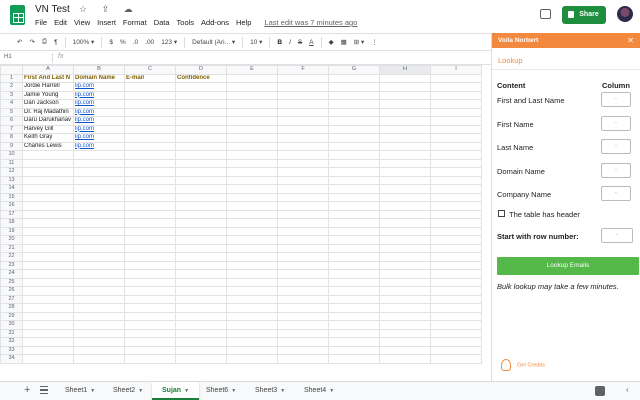  Describe the element at coordinates (11, 214) in the screenshot. I see `row-header: 17` at that location.